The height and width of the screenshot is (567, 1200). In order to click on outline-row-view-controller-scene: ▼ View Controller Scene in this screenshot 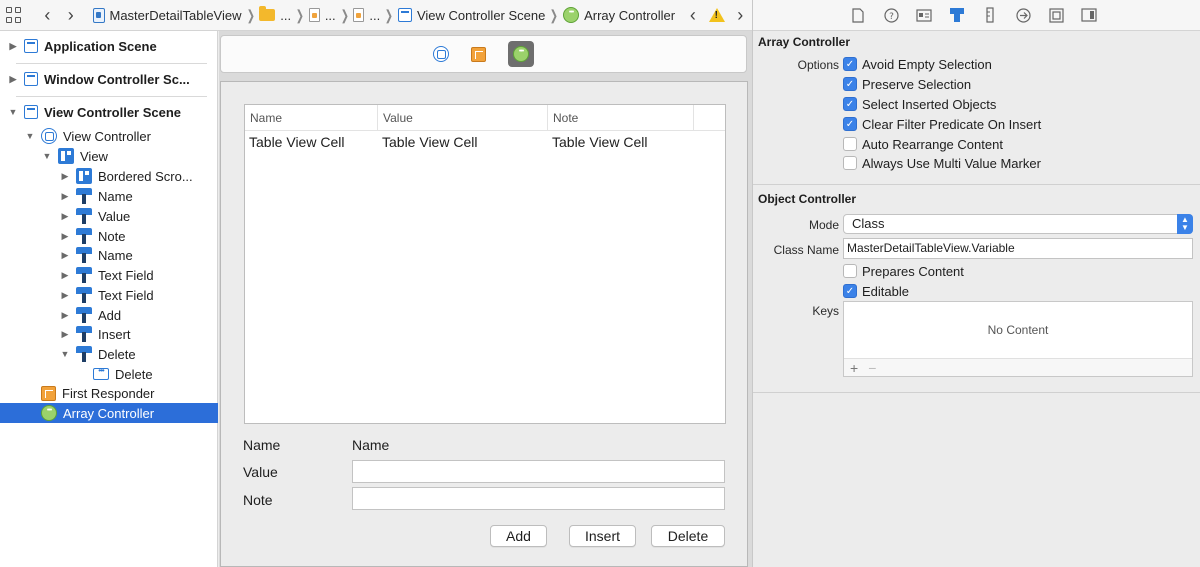, I will do `click(109, 112)`.